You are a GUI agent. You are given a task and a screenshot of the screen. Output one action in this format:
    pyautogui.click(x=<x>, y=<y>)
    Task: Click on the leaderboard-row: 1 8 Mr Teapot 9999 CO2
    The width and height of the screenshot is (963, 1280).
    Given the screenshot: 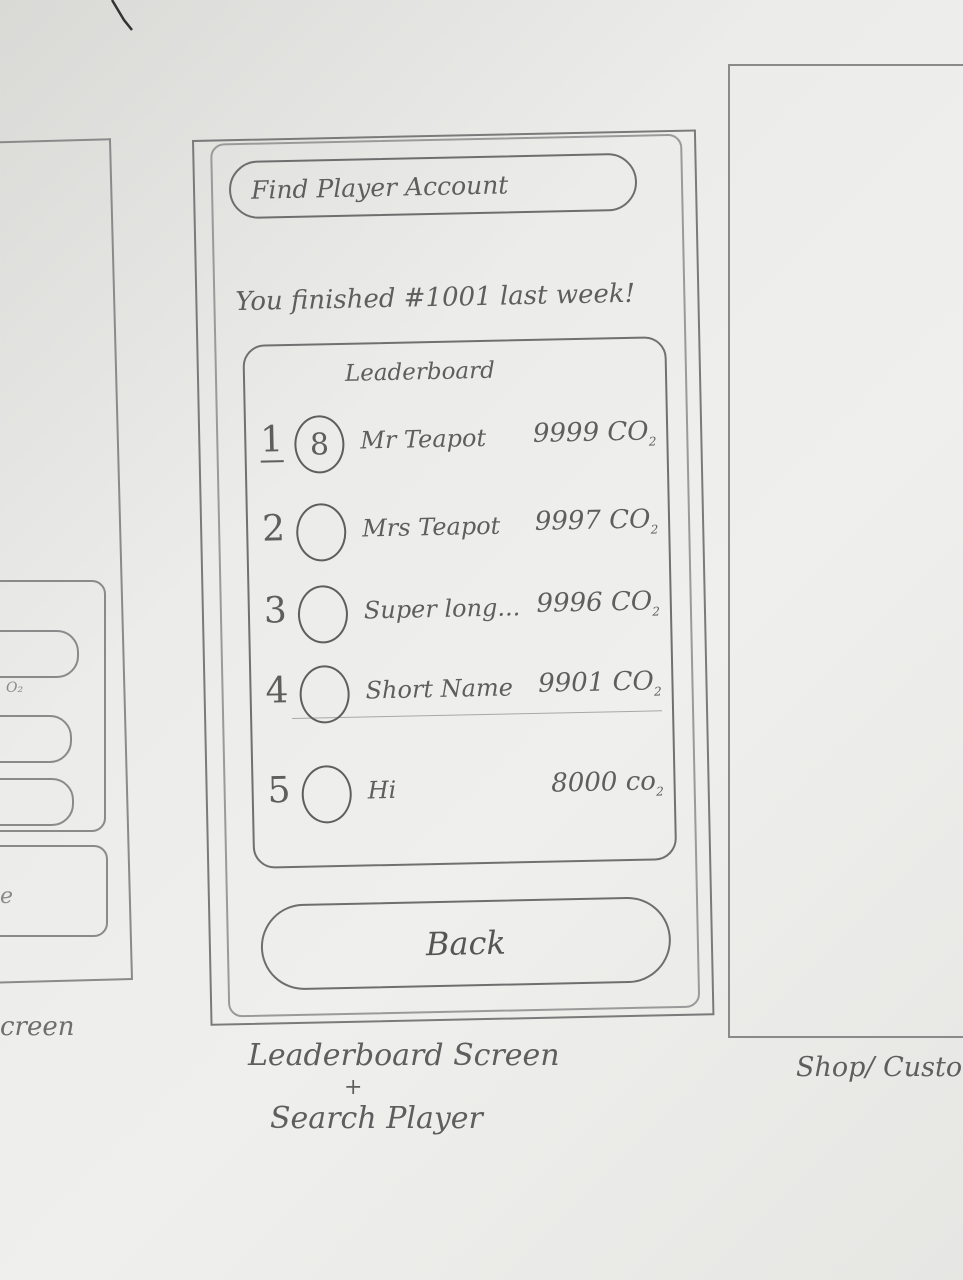 What is the action you would take?
    pyautogui.click(x=456, y=439)
    